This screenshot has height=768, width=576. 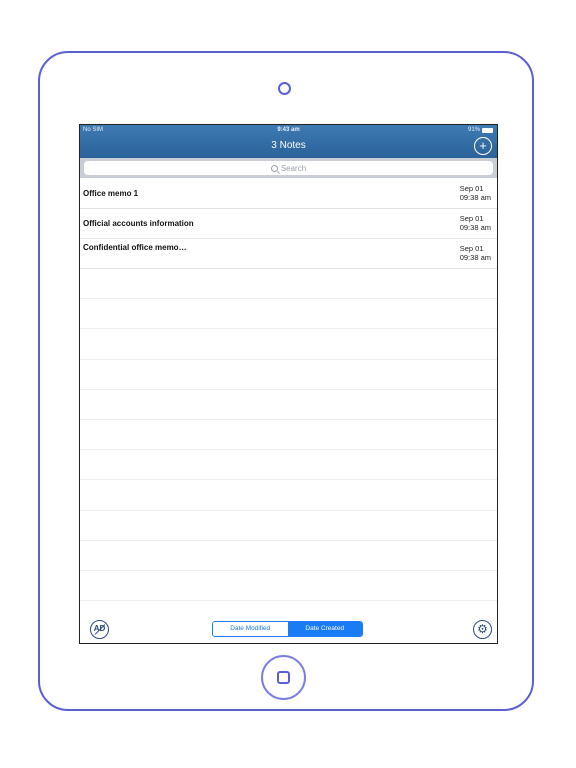 I want to click on navigation-bar: No SIM 9:43 am 91% 3 Notes +, so click(x=288, y=141).